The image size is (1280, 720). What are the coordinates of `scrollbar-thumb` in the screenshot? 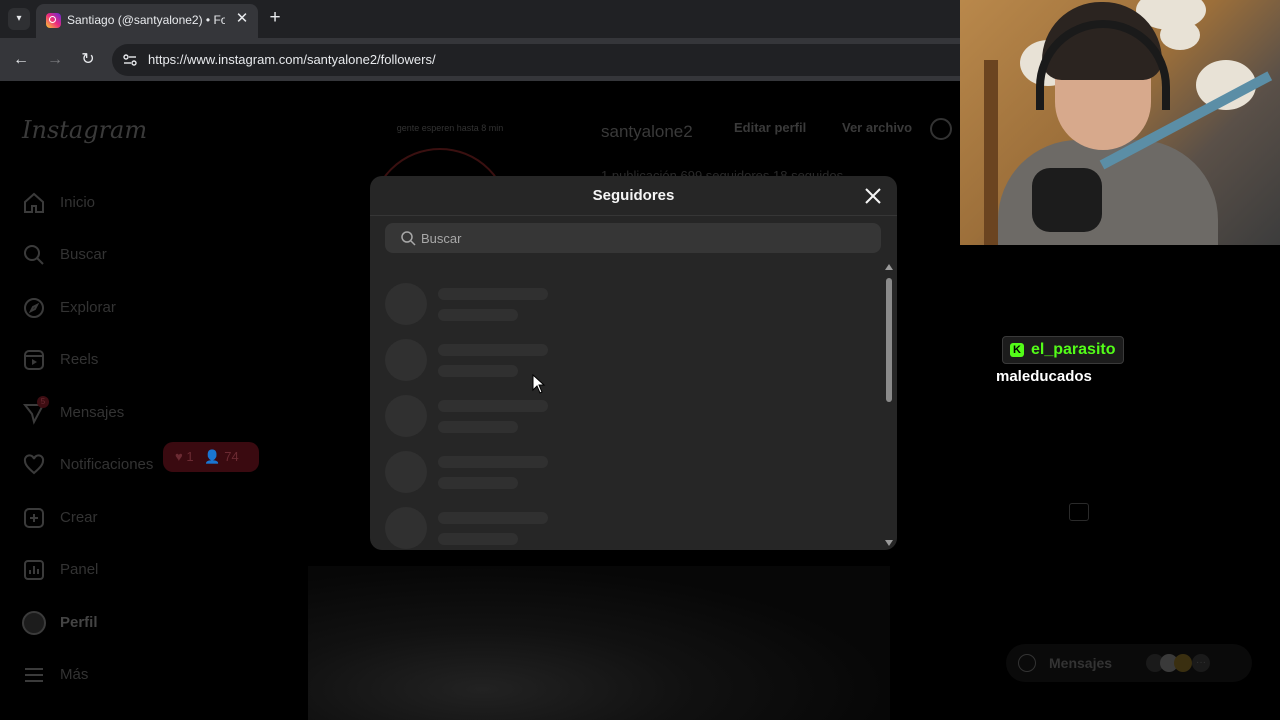 It's located at (889, 340).